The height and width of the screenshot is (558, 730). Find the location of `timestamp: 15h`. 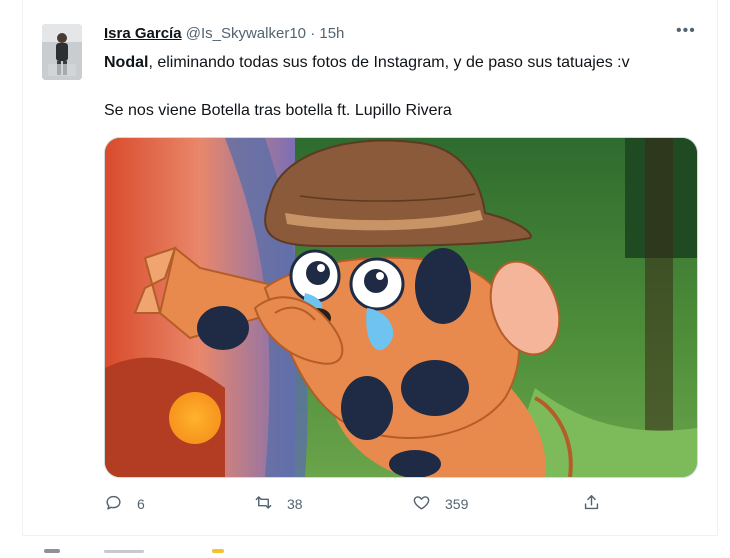

timestamp: 15h is located at coordinates (331, 33).